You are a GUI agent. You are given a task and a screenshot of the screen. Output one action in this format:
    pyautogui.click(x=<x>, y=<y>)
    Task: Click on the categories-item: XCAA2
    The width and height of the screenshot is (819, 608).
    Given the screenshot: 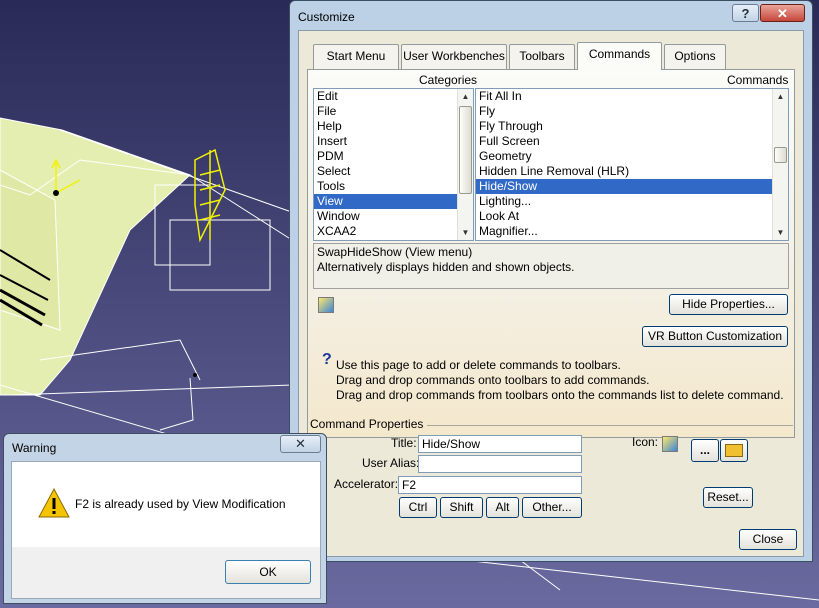 What is the action you would take?
    pyautogui.click(x=393, y=231)
    